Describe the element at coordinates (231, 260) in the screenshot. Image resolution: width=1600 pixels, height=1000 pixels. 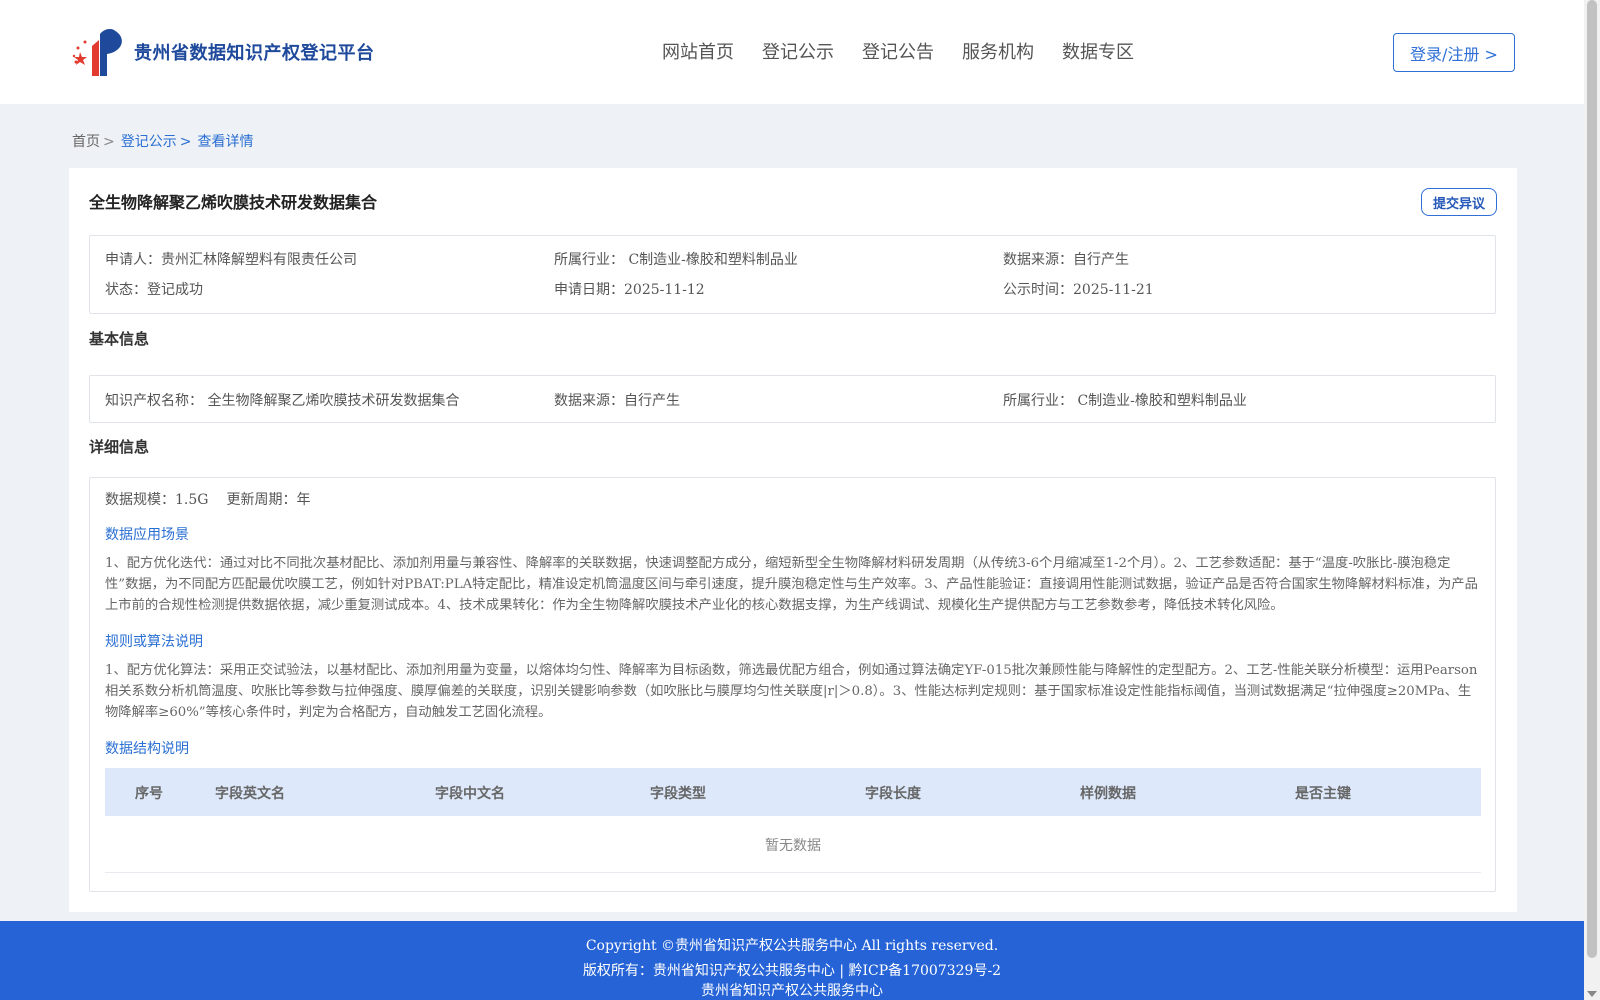
I see `applicant-value: 申请人：贵州汇林降解塑料有限责任公司` at that location.